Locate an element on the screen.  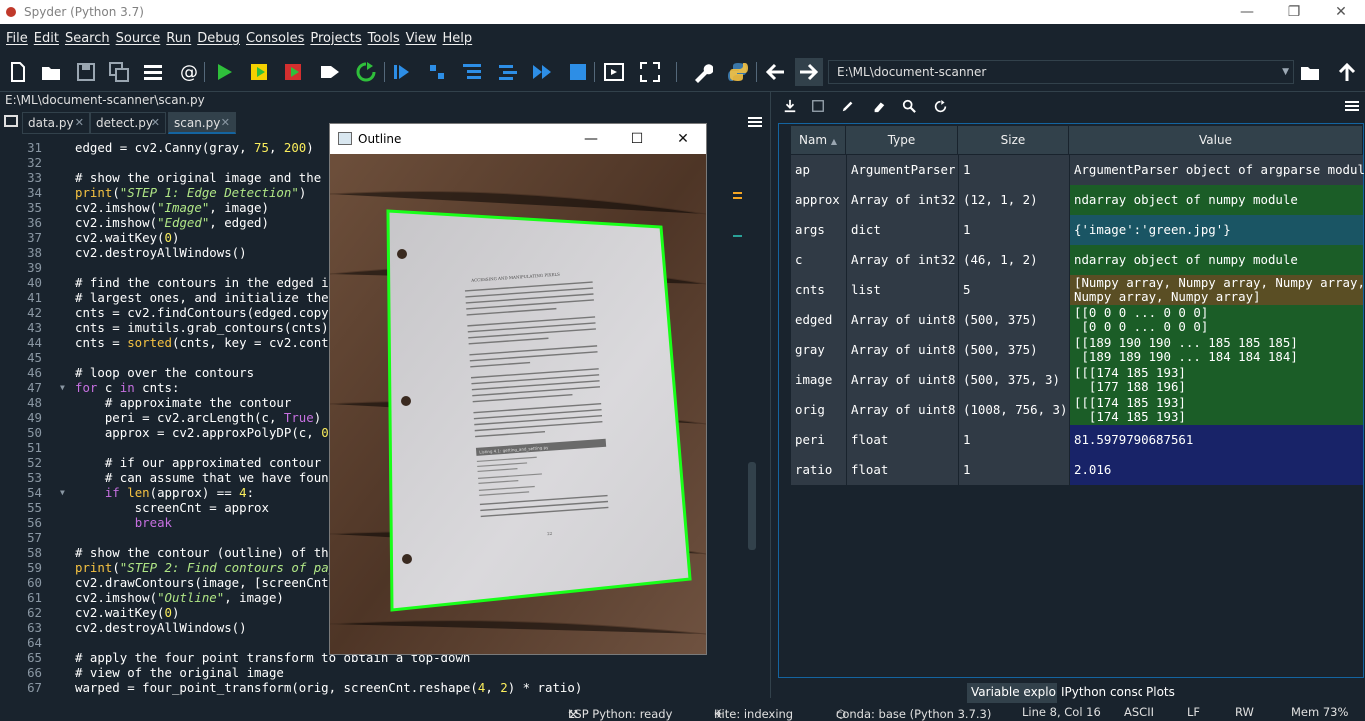
refresh-icon is located at coordinates (940, 106).